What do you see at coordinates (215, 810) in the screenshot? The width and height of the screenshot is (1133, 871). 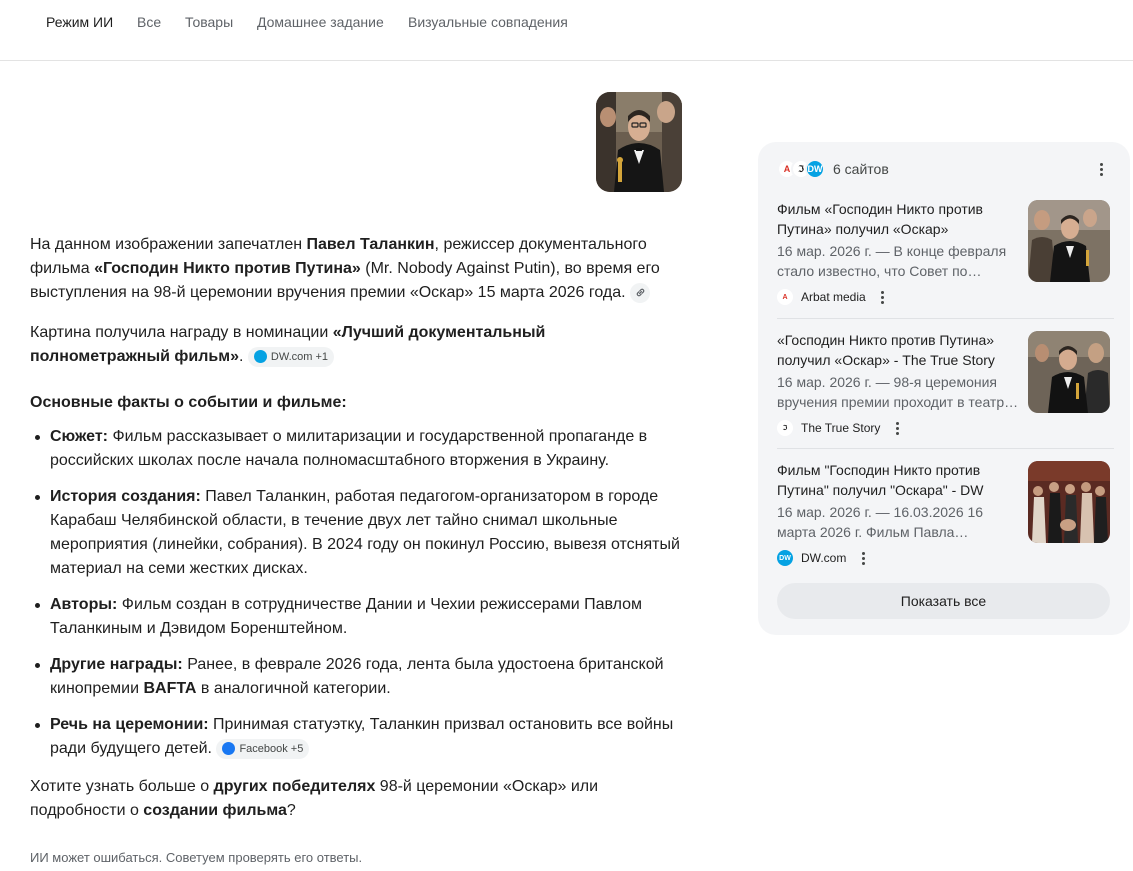 I see `followup-bold-2: создании фильма` at bounding box center [215, 810].